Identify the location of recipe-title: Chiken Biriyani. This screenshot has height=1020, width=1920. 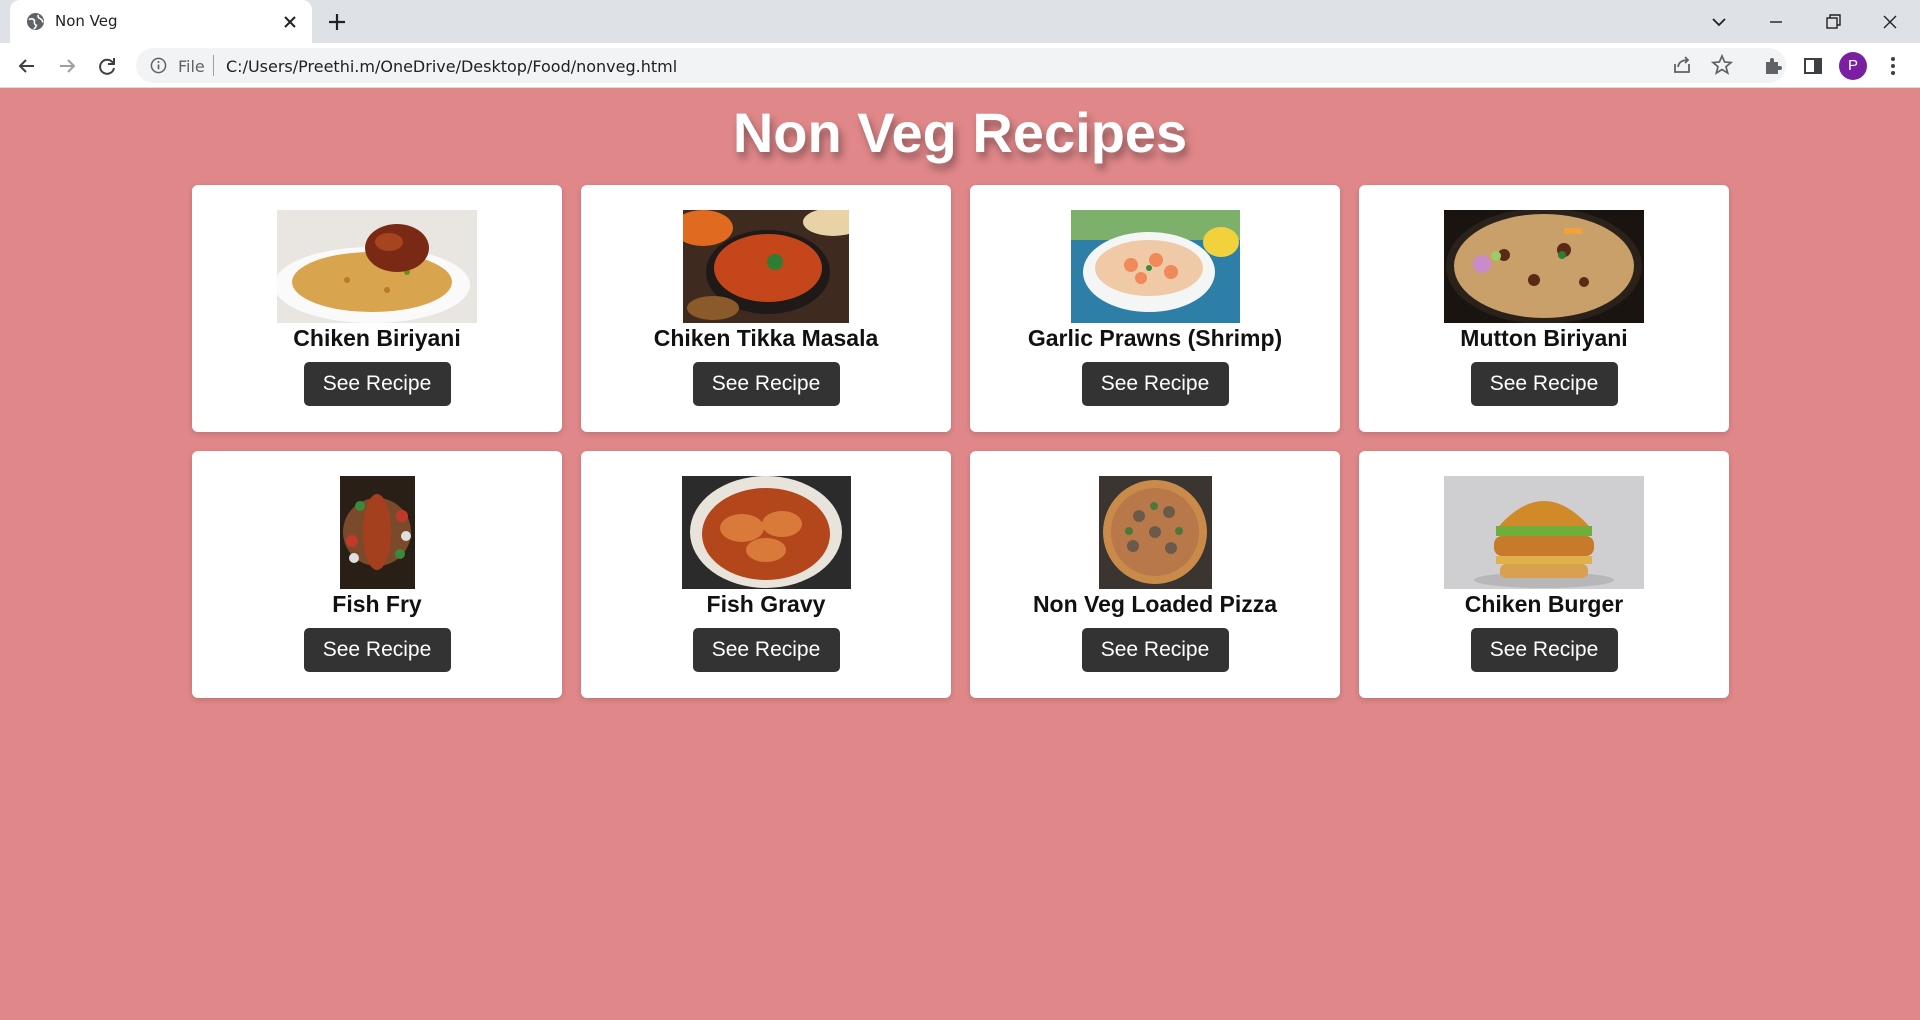
(377, 338).